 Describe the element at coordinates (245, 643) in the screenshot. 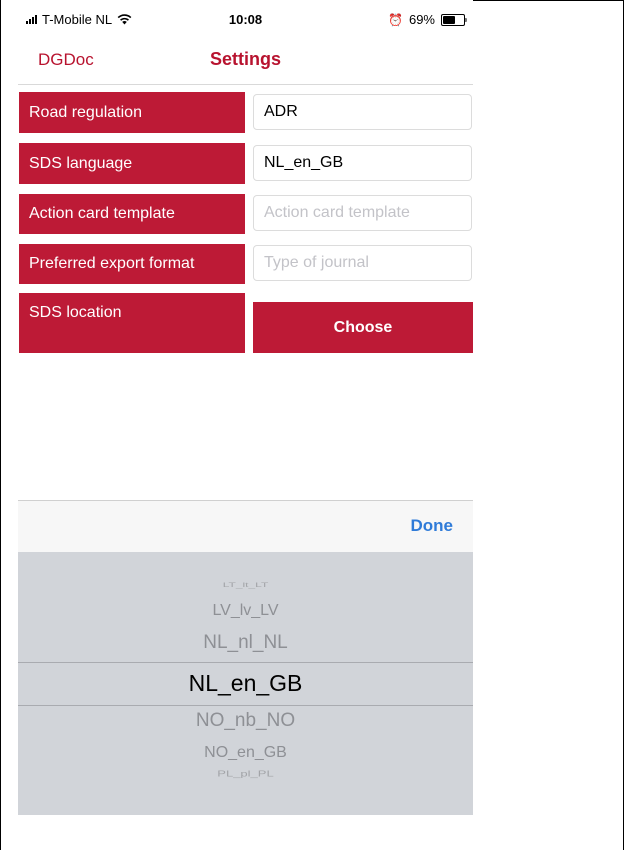

I see `picker-item: NL_nl_NL` at that location.